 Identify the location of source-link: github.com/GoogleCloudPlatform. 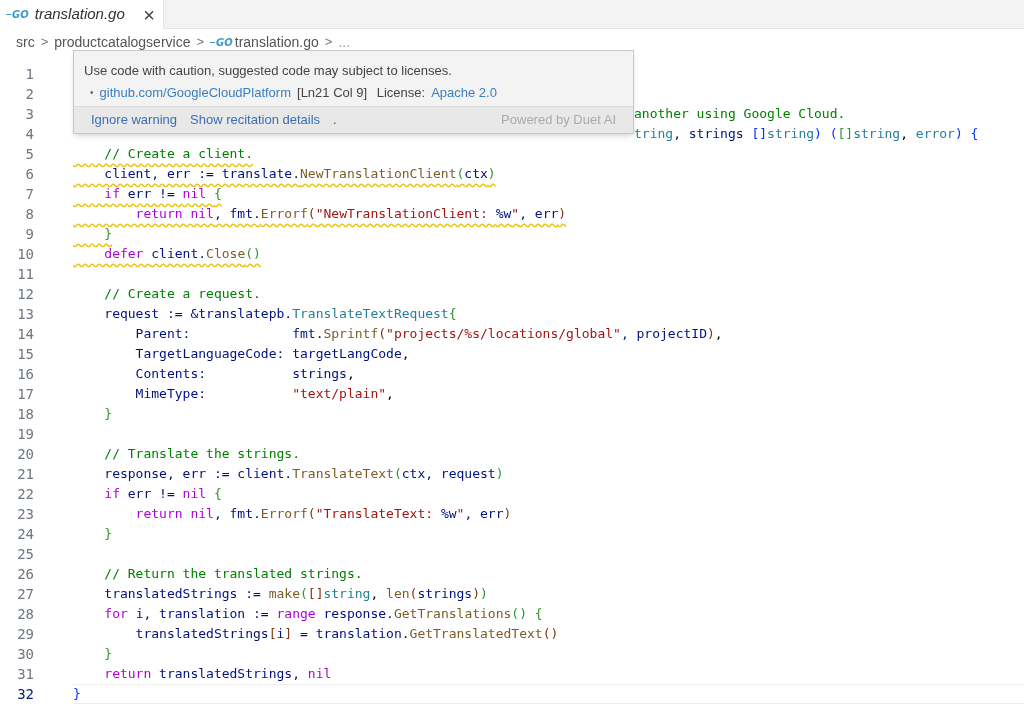
(195, 93).